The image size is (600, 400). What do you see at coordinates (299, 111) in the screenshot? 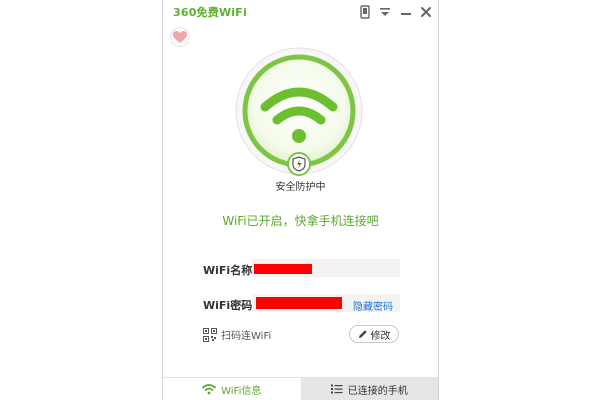
I see `wifi-status-logo` at bounding box center [299, 111].